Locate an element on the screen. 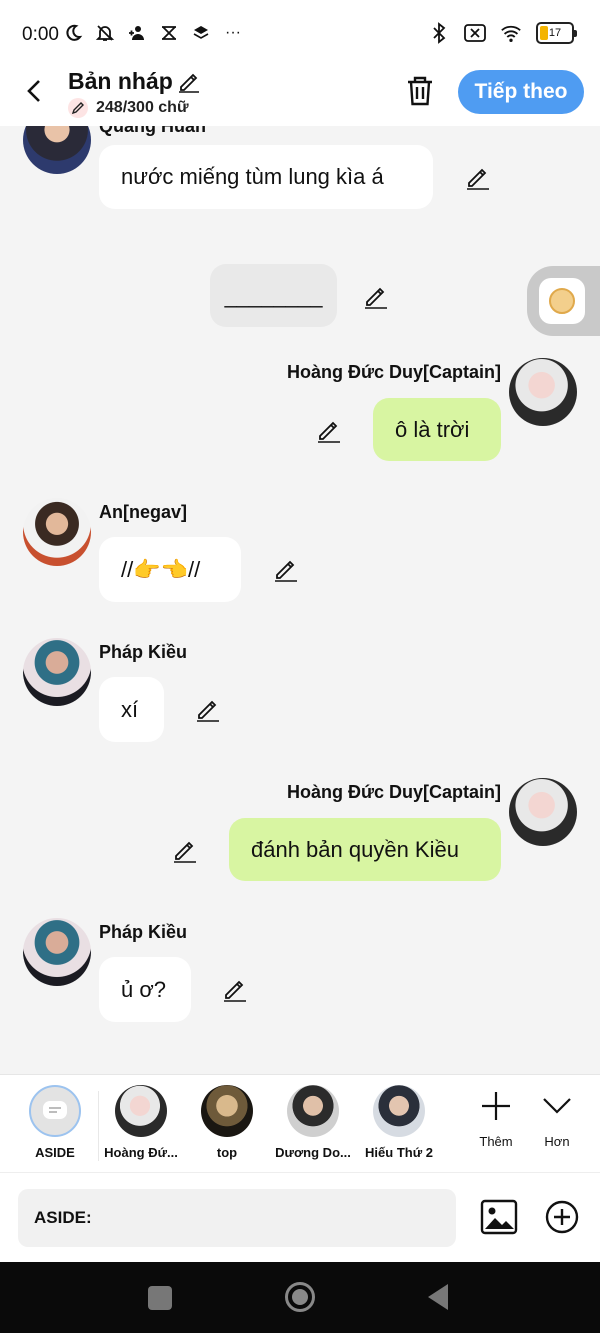 The height and width of the screenshot is (1333, 600). message-text: ________ is located at coordinates (273, 295).